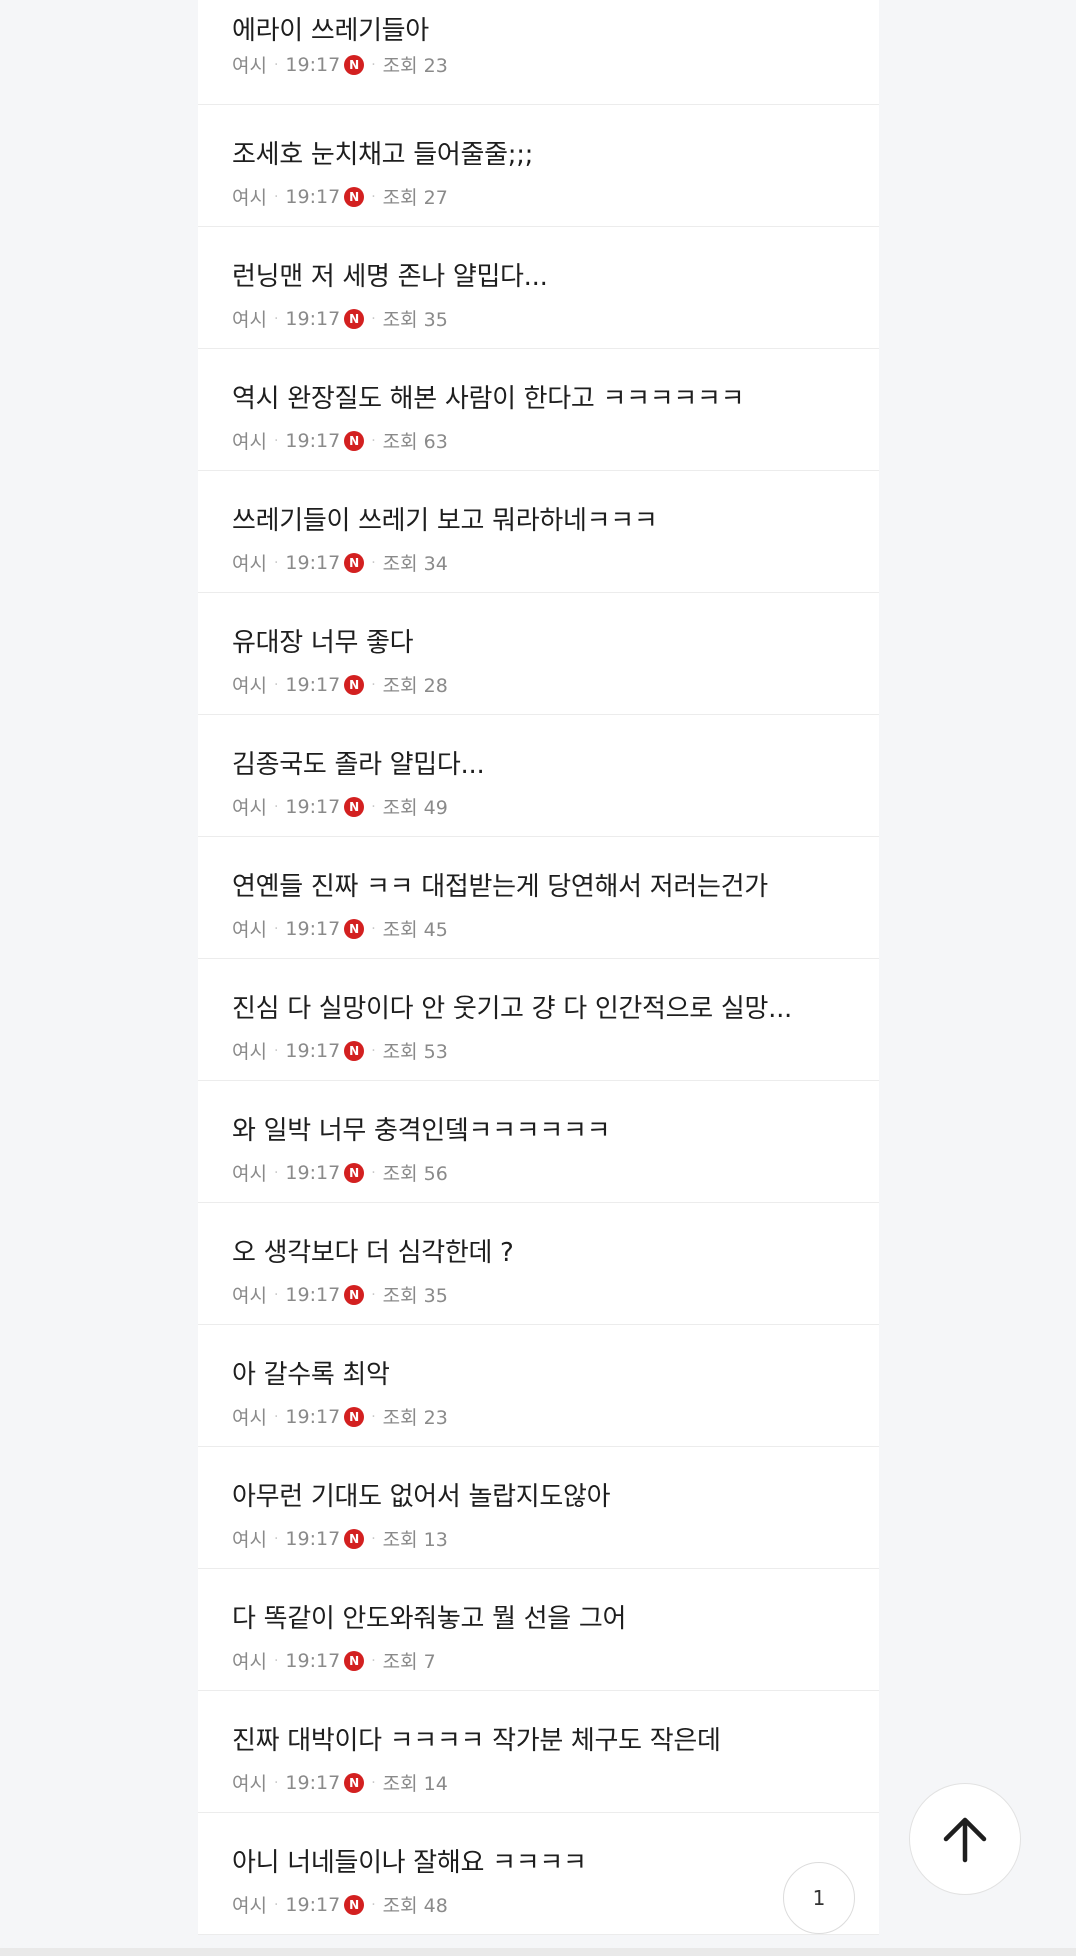 Image resolution: width=1076 pixels, height=1956 pixels. Describe the element at coordinates (311, 1372) in the screenshot. I see `post-title: 아 갈수록 최악` at that location.